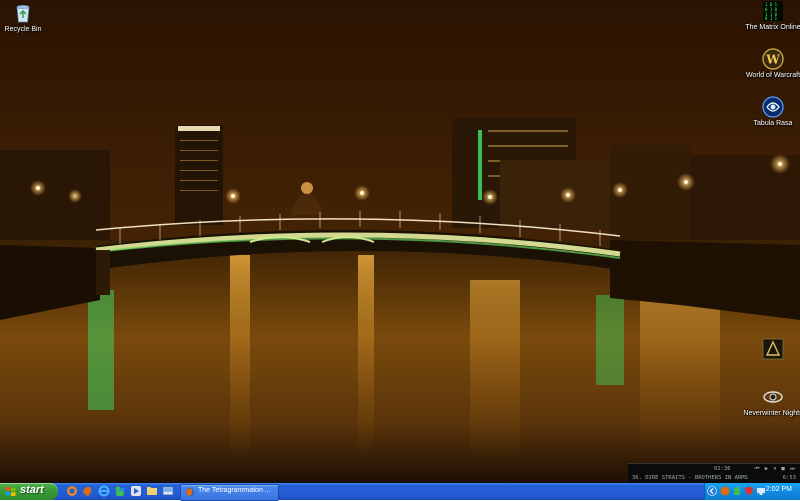 Image resolution: width=800 pixels, height=501 pixels. I want to click on shield-tray-icon, so click(749, 491).